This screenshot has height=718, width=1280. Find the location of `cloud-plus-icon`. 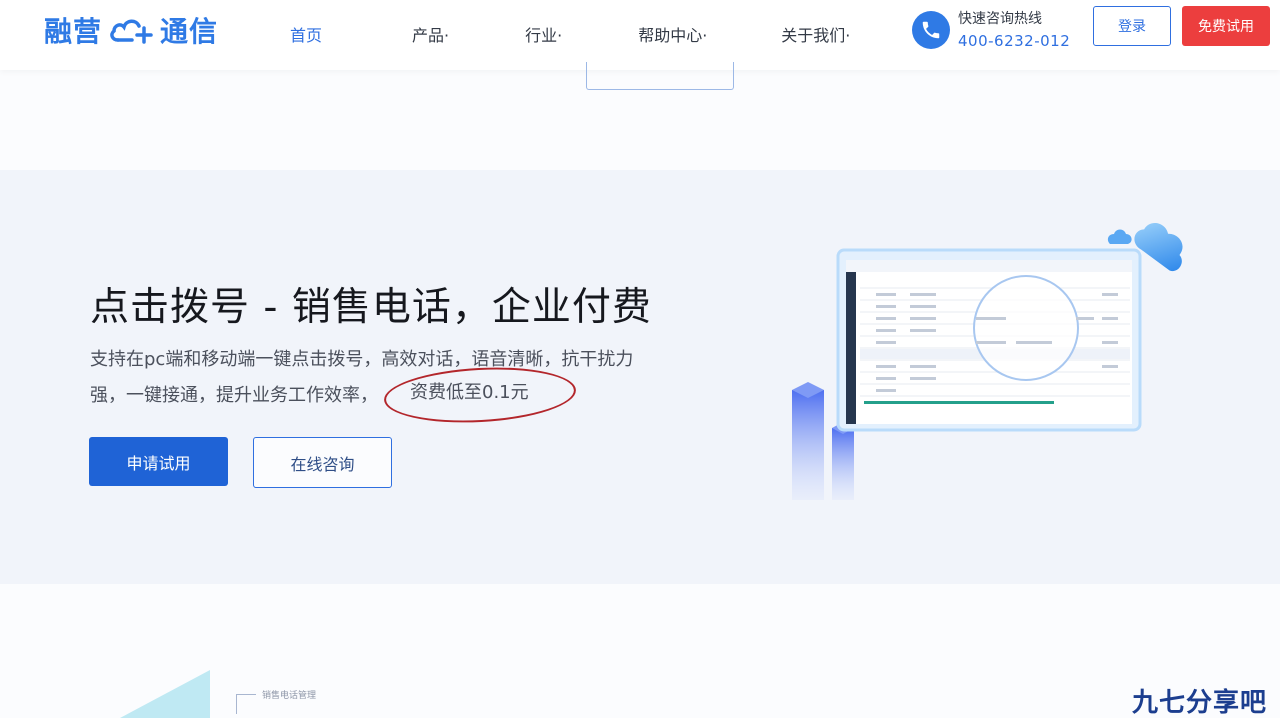

cloud-plus-icon is located at coordinates (131, 31).